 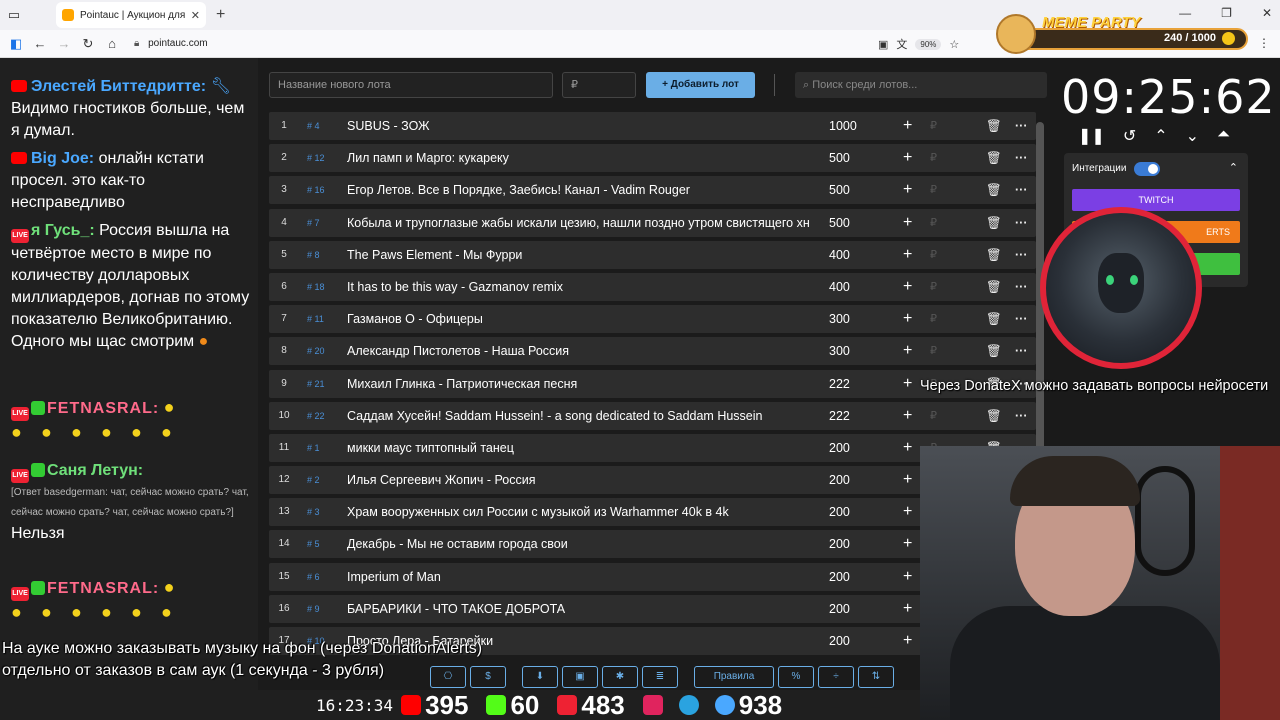 What do you see at coordinates (411, 85) in the screenshot?
I see `new-lot-input: Название нового лота` at bounding box center [411, 85].